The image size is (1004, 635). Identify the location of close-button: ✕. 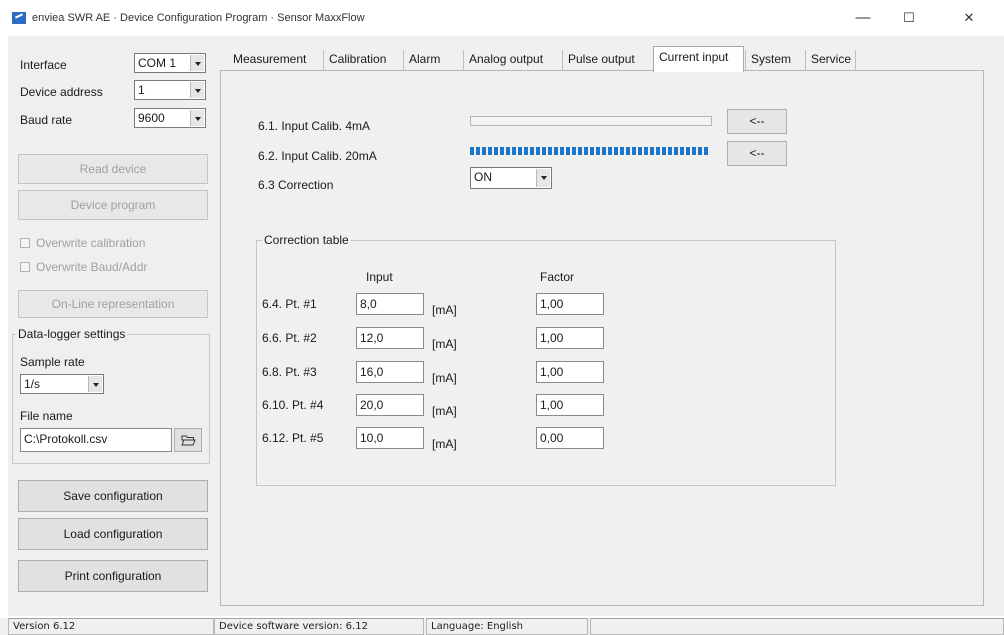
(969, 18).